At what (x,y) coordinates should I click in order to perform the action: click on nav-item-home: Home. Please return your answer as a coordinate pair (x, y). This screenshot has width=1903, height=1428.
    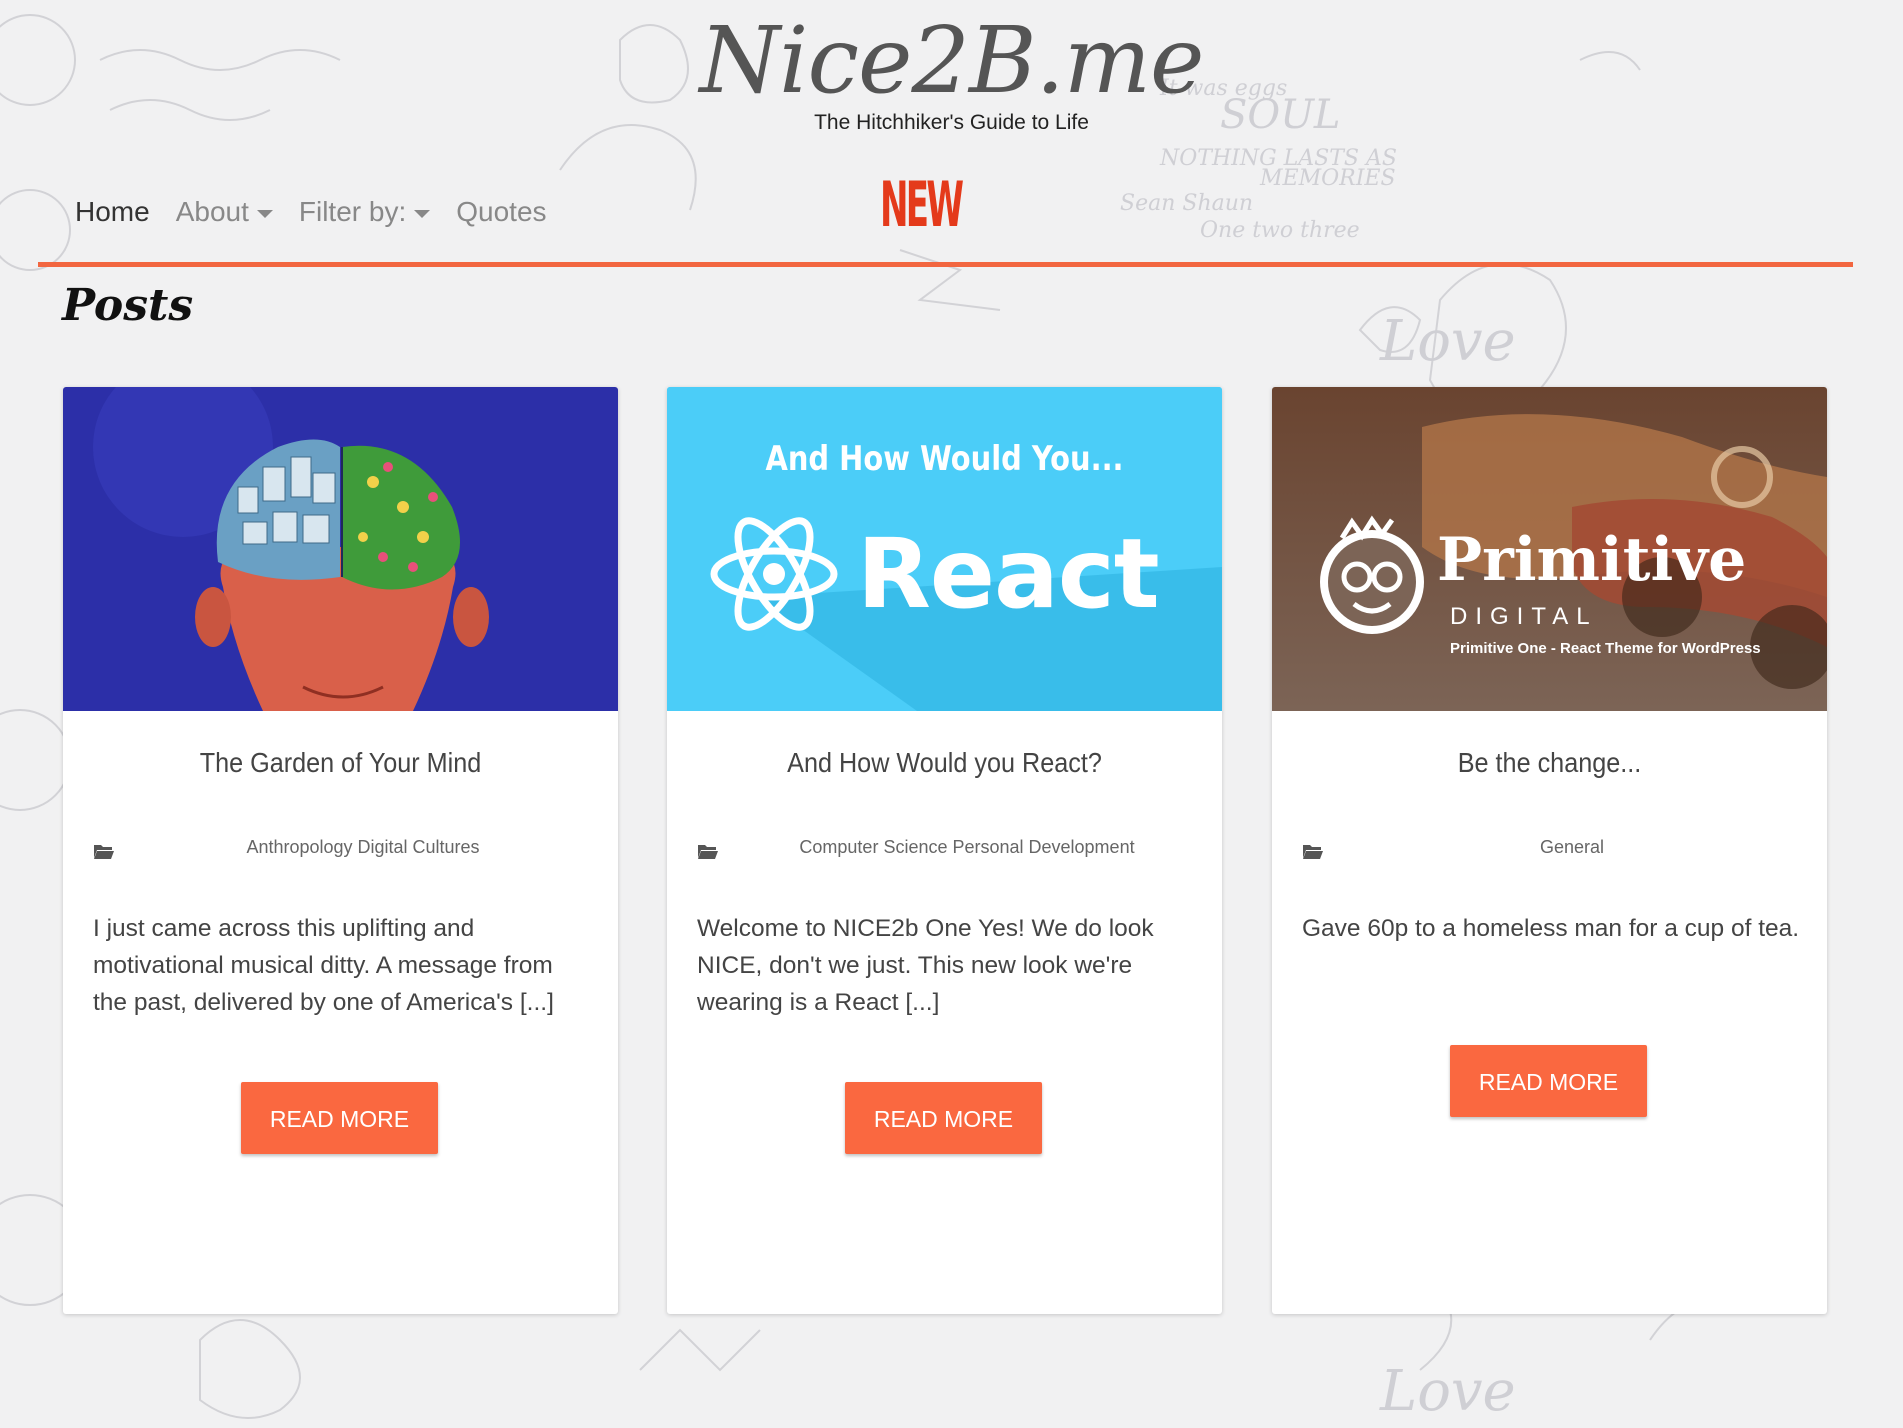
    Looking at the image, I should click on (112, 212).